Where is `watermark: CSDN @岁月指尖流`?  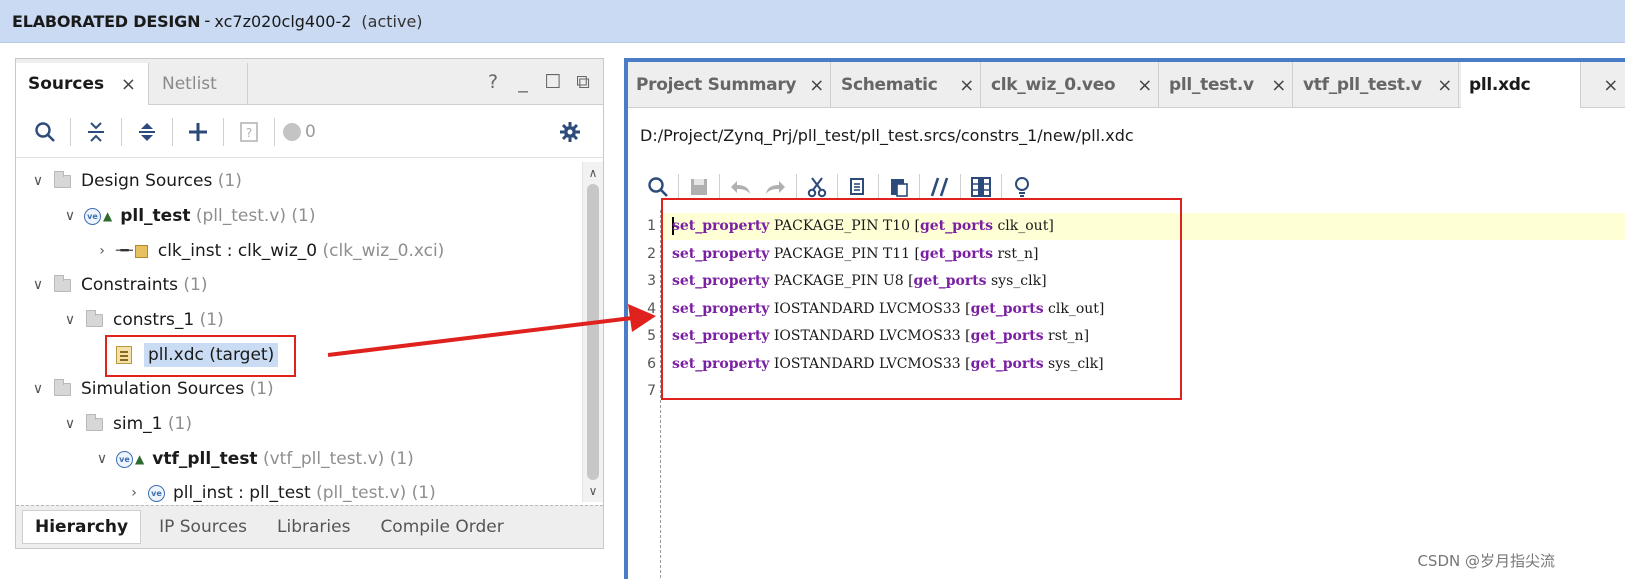 watermark: CSDN @岁月指尖流 is located at coordinates (1486, 561).